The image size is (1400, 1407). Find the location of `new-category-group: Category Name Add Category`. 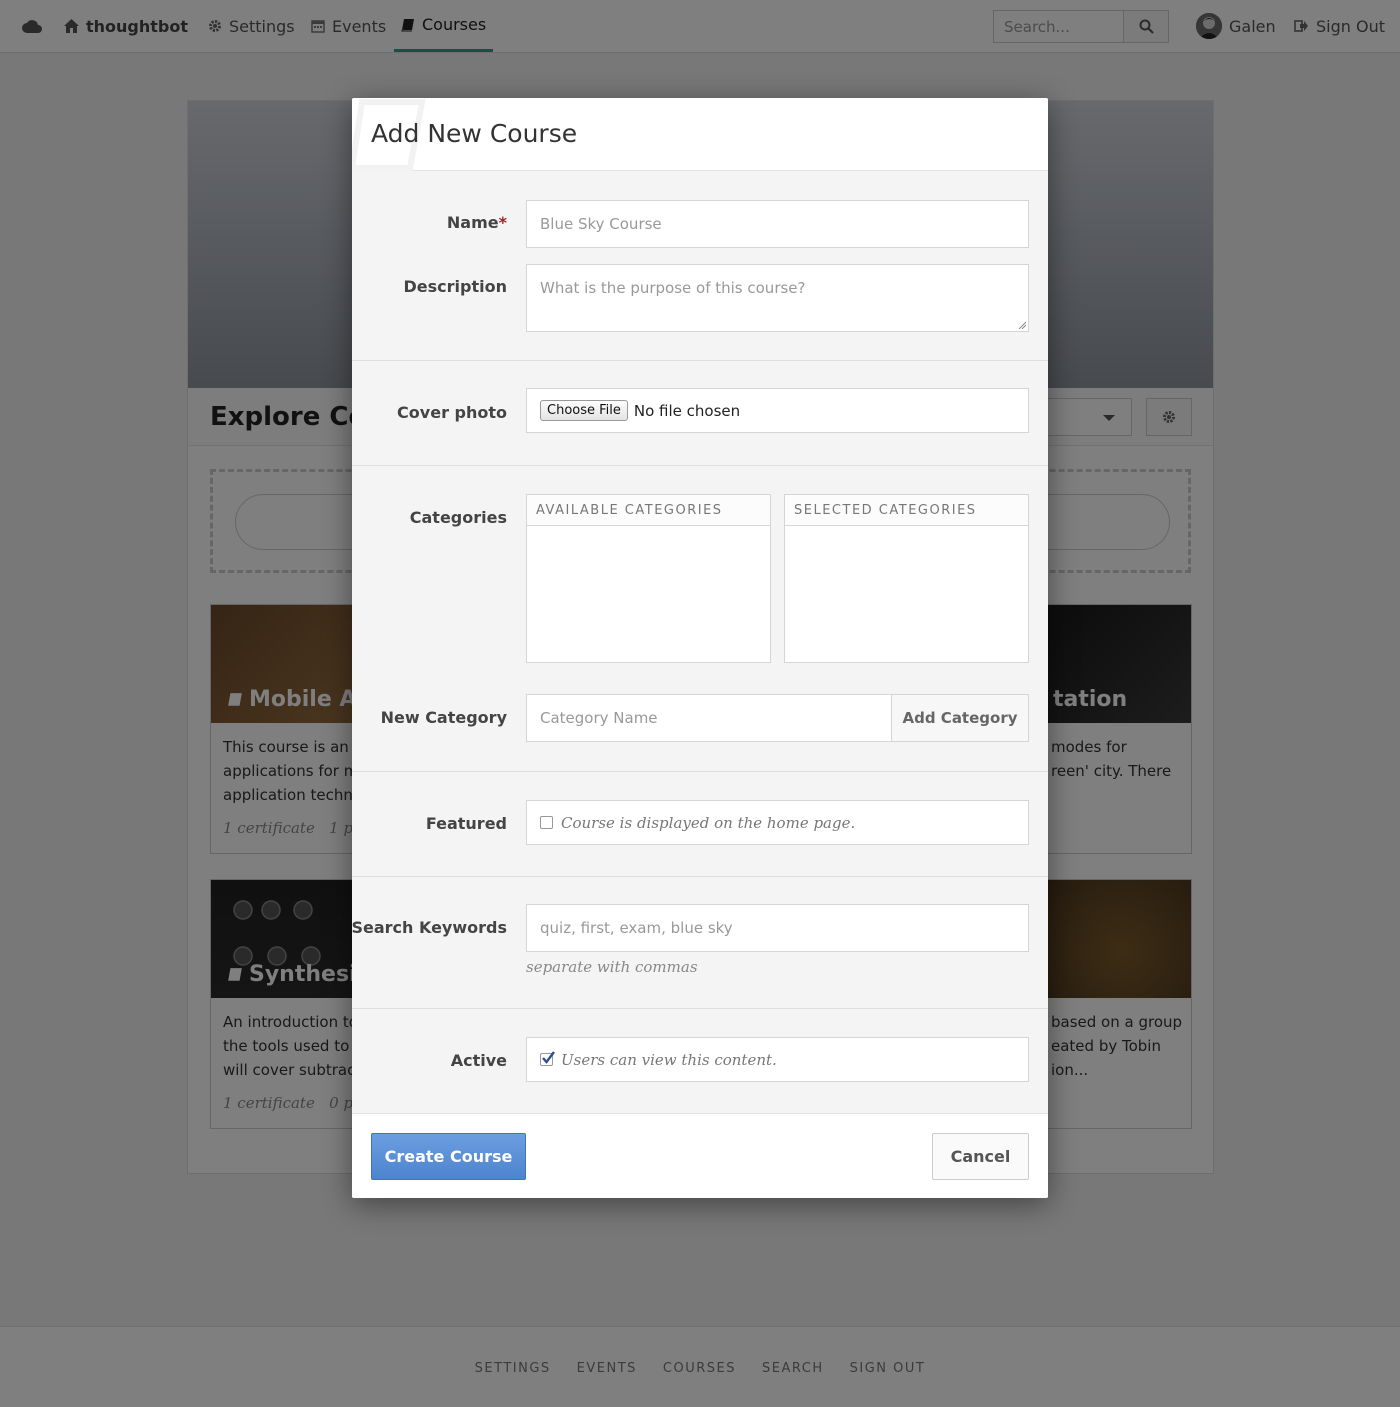

new-category-group: Category Name Add Category is located at coordinates (777, 718).